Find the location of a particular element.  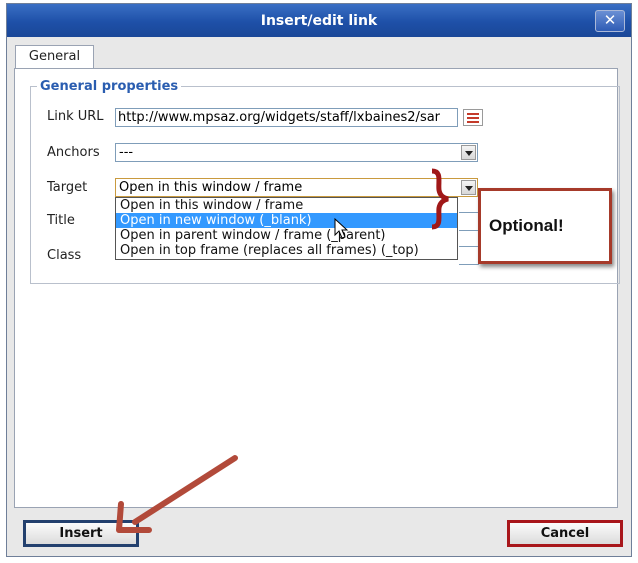

title-label: Title is located at coordinates (61, 220).